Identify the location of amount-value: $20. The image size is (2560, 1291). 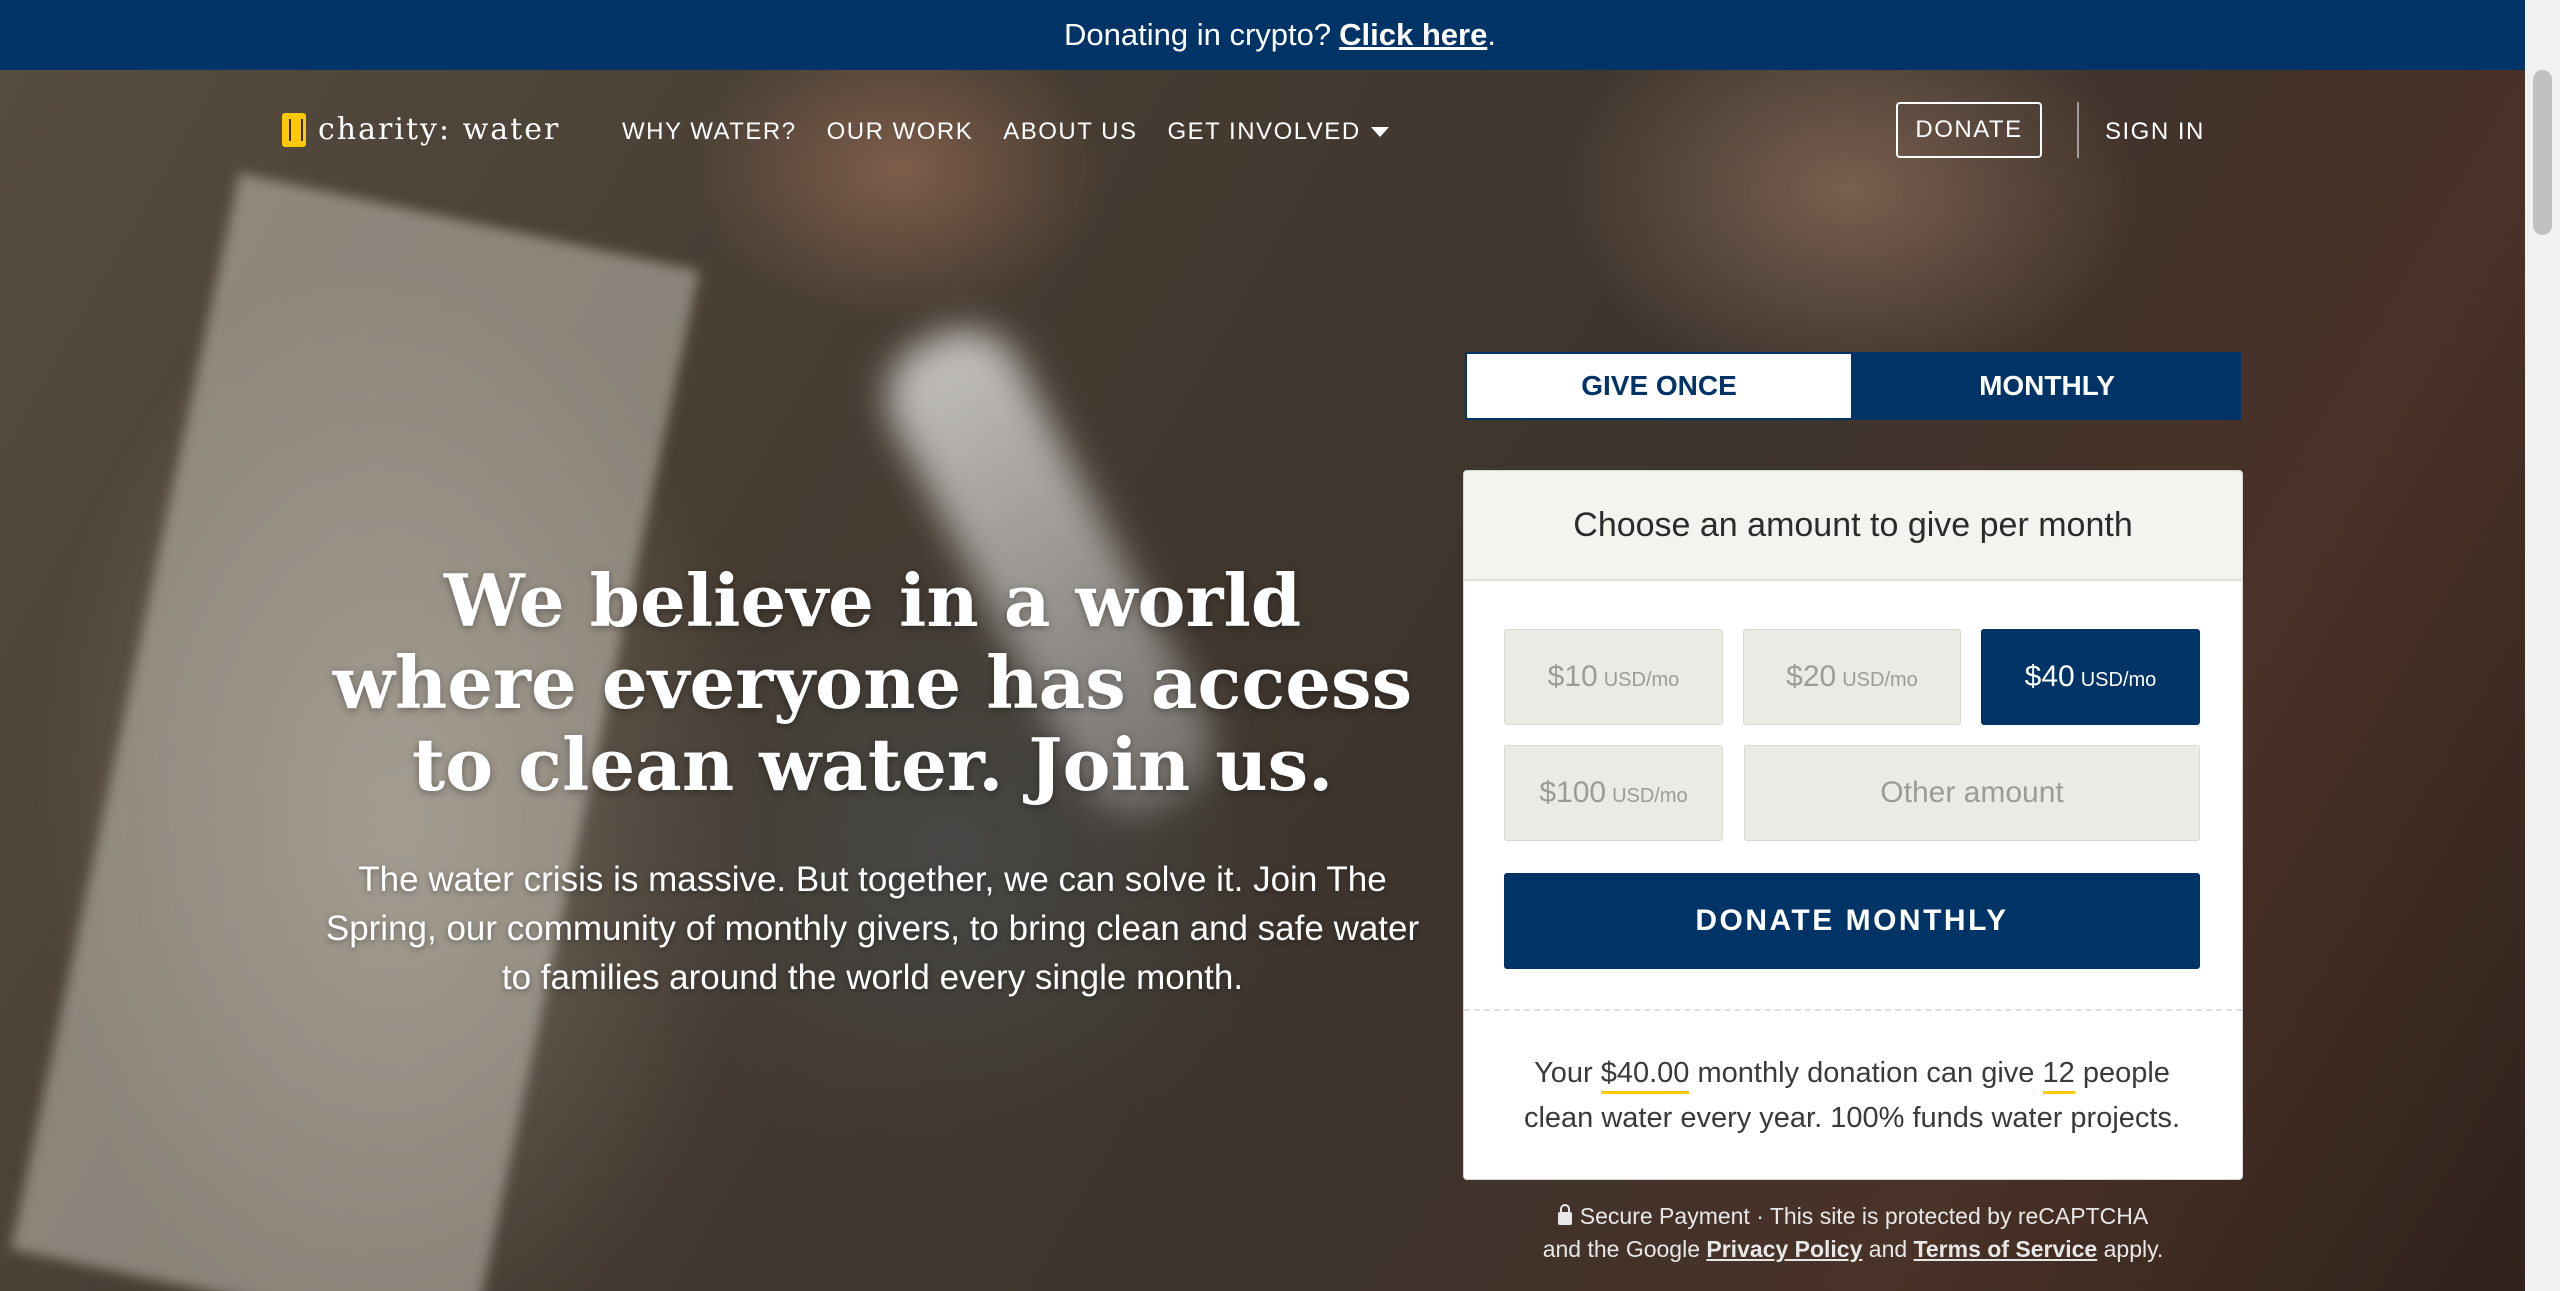
(1811, 676).